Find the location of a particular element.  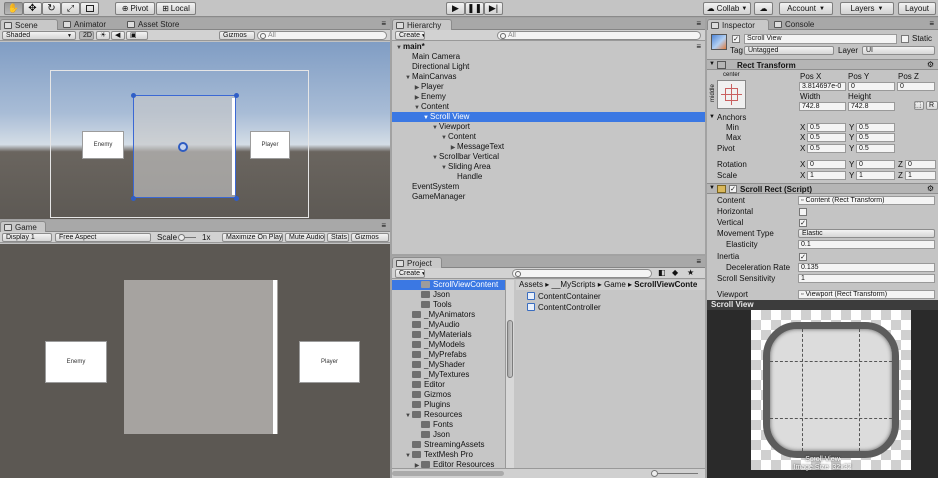

project-folder-item: ▼ Resources is located at coordinates (448, 415).